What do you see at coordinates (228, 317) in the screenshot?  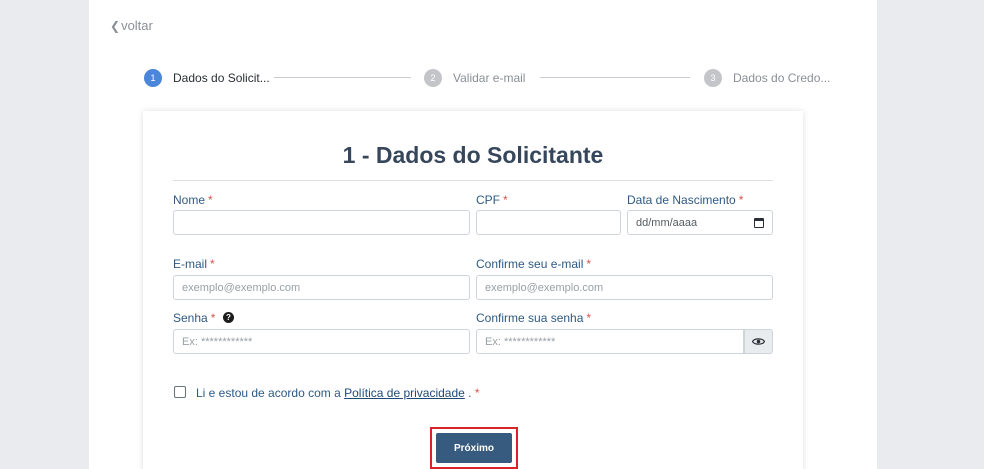 I see `question-circle-icon: ?` at bounding box center [228, 317].